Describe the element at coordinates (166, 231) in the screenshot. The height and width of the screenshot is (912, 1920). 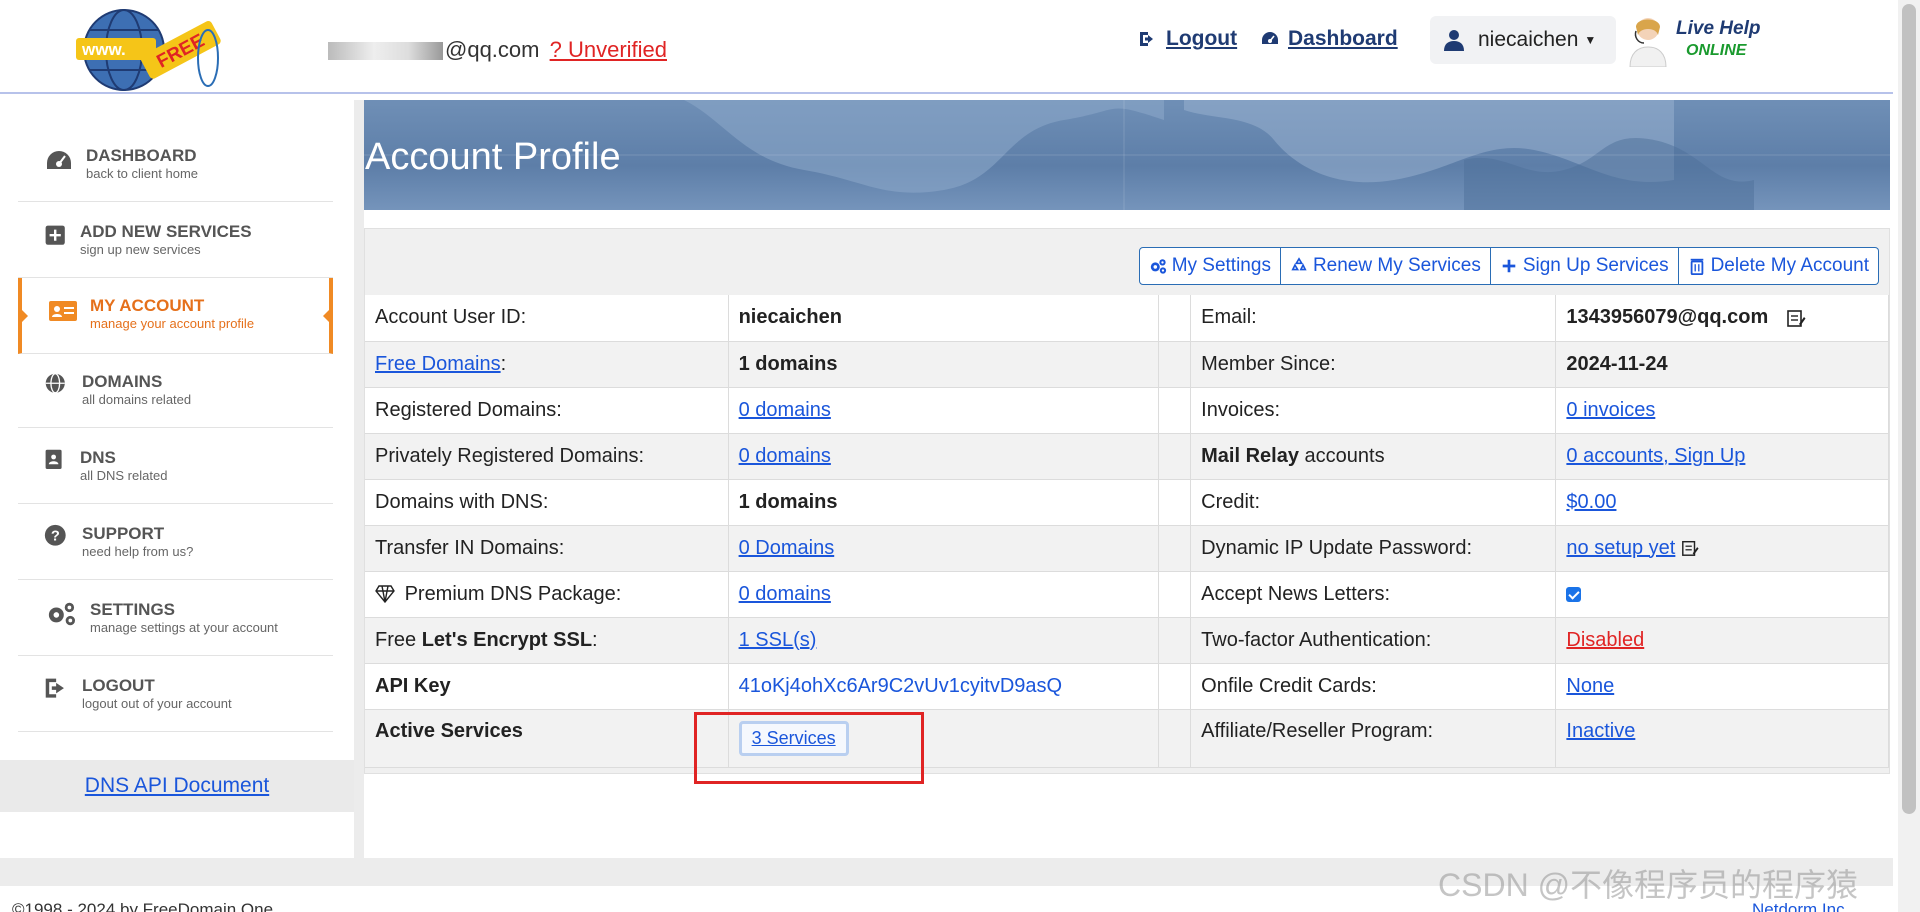
I see `sidebar-item-title: ADD NEW SERVICES` at that location.